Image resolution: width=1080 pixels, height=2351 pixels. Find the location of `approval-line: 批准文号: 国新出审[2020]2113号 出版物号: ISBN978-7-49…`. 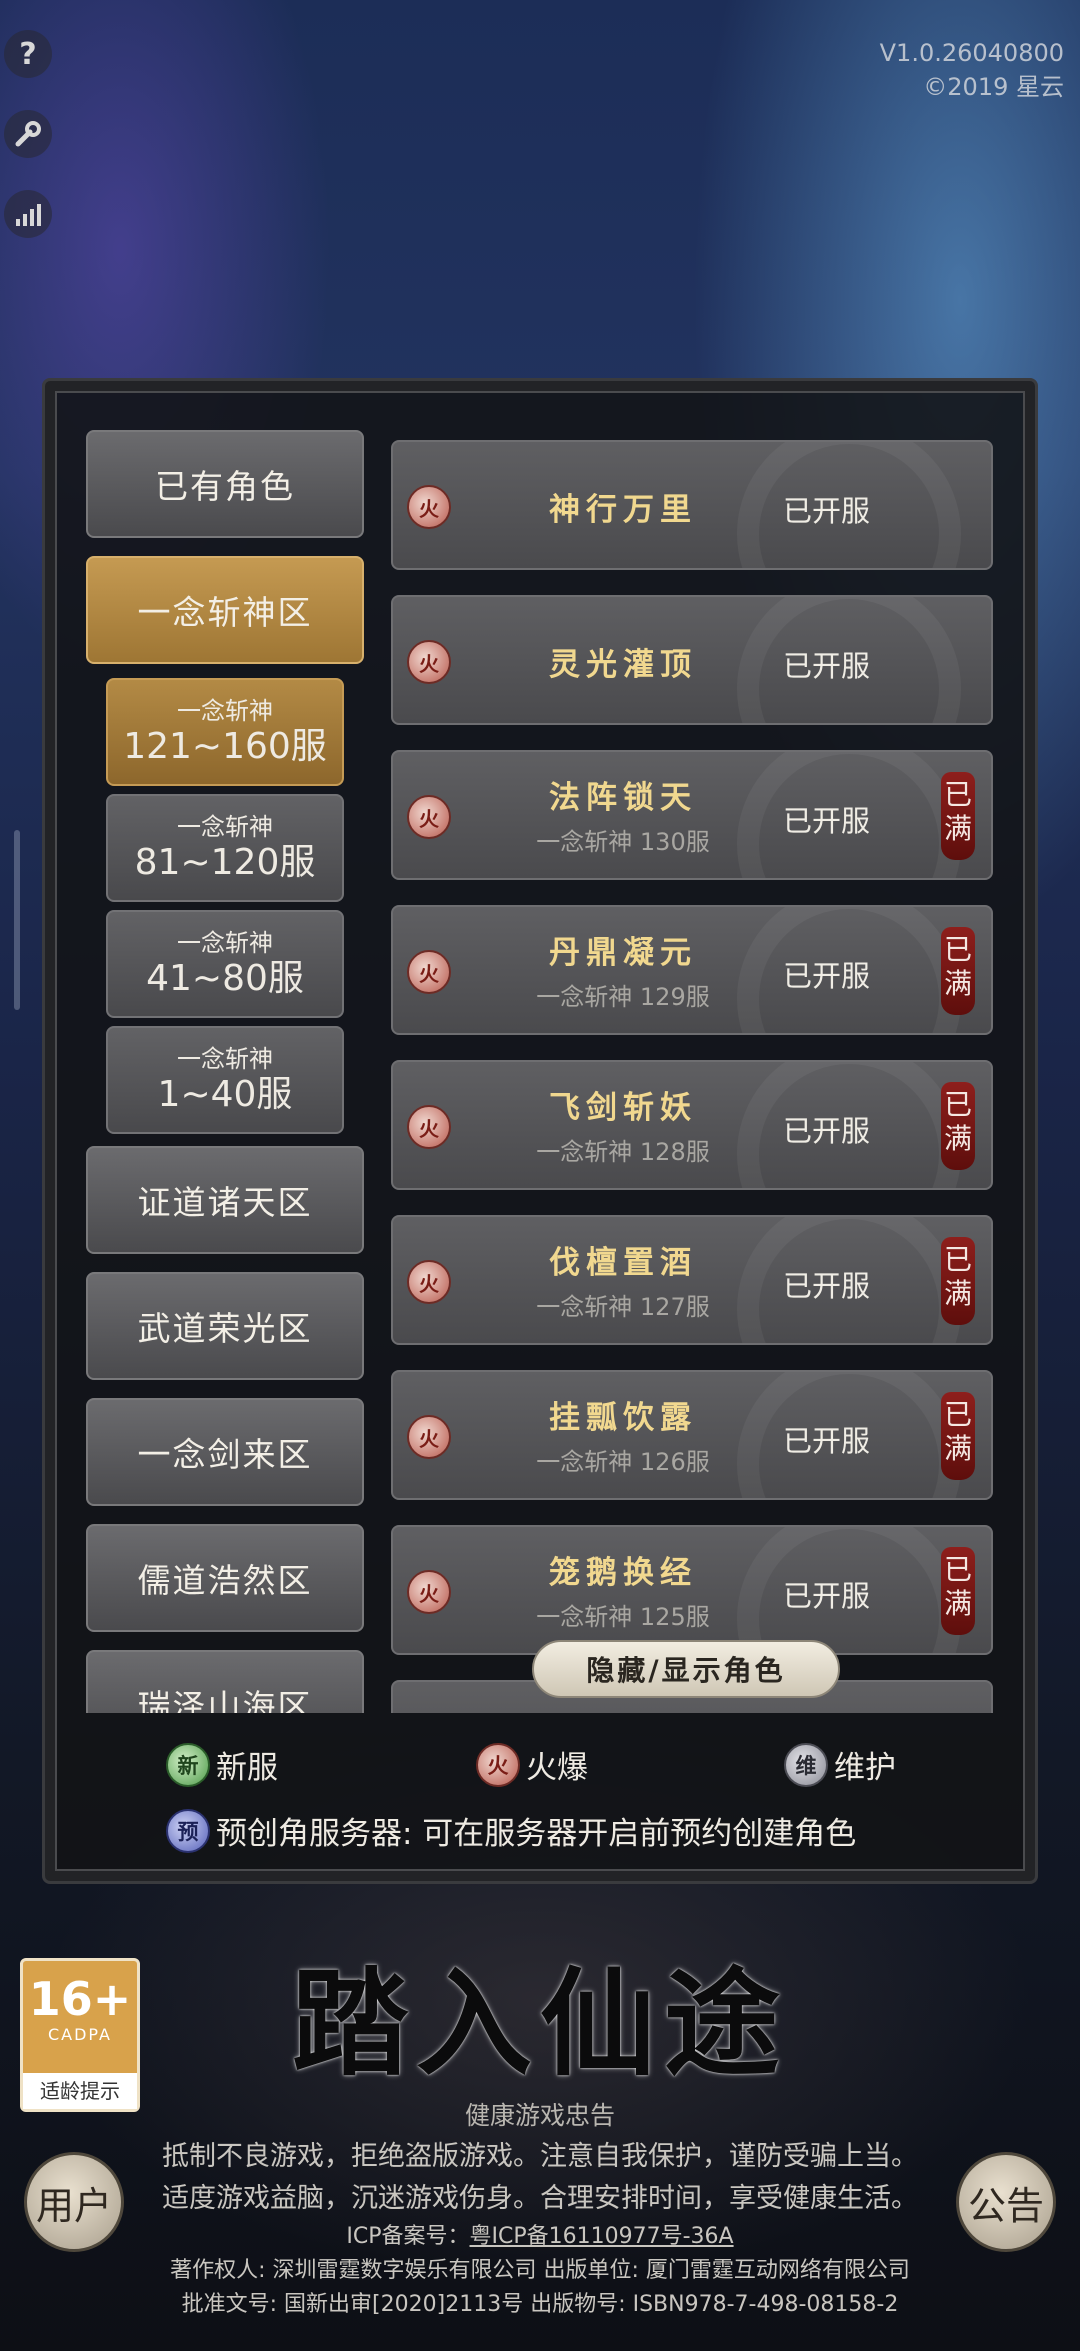

approval-line: 批准文号: 国新出审[2020]2113号 出版物号: ISBN978-7-49… is located at coordinates (540, 2304).